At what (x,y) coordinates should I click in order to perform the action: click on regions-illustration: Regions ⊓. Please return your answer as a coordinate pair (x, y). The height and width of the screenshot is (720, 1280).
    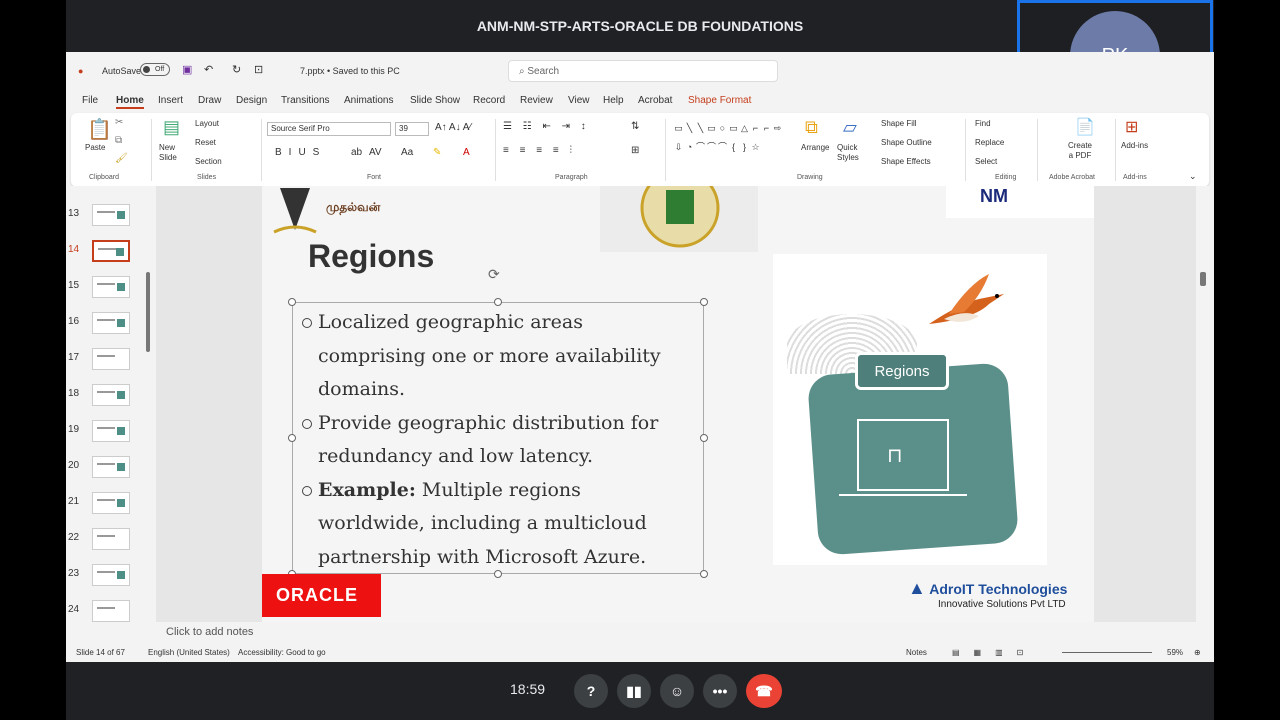
    Looking at the image, I should click on (910, 409).